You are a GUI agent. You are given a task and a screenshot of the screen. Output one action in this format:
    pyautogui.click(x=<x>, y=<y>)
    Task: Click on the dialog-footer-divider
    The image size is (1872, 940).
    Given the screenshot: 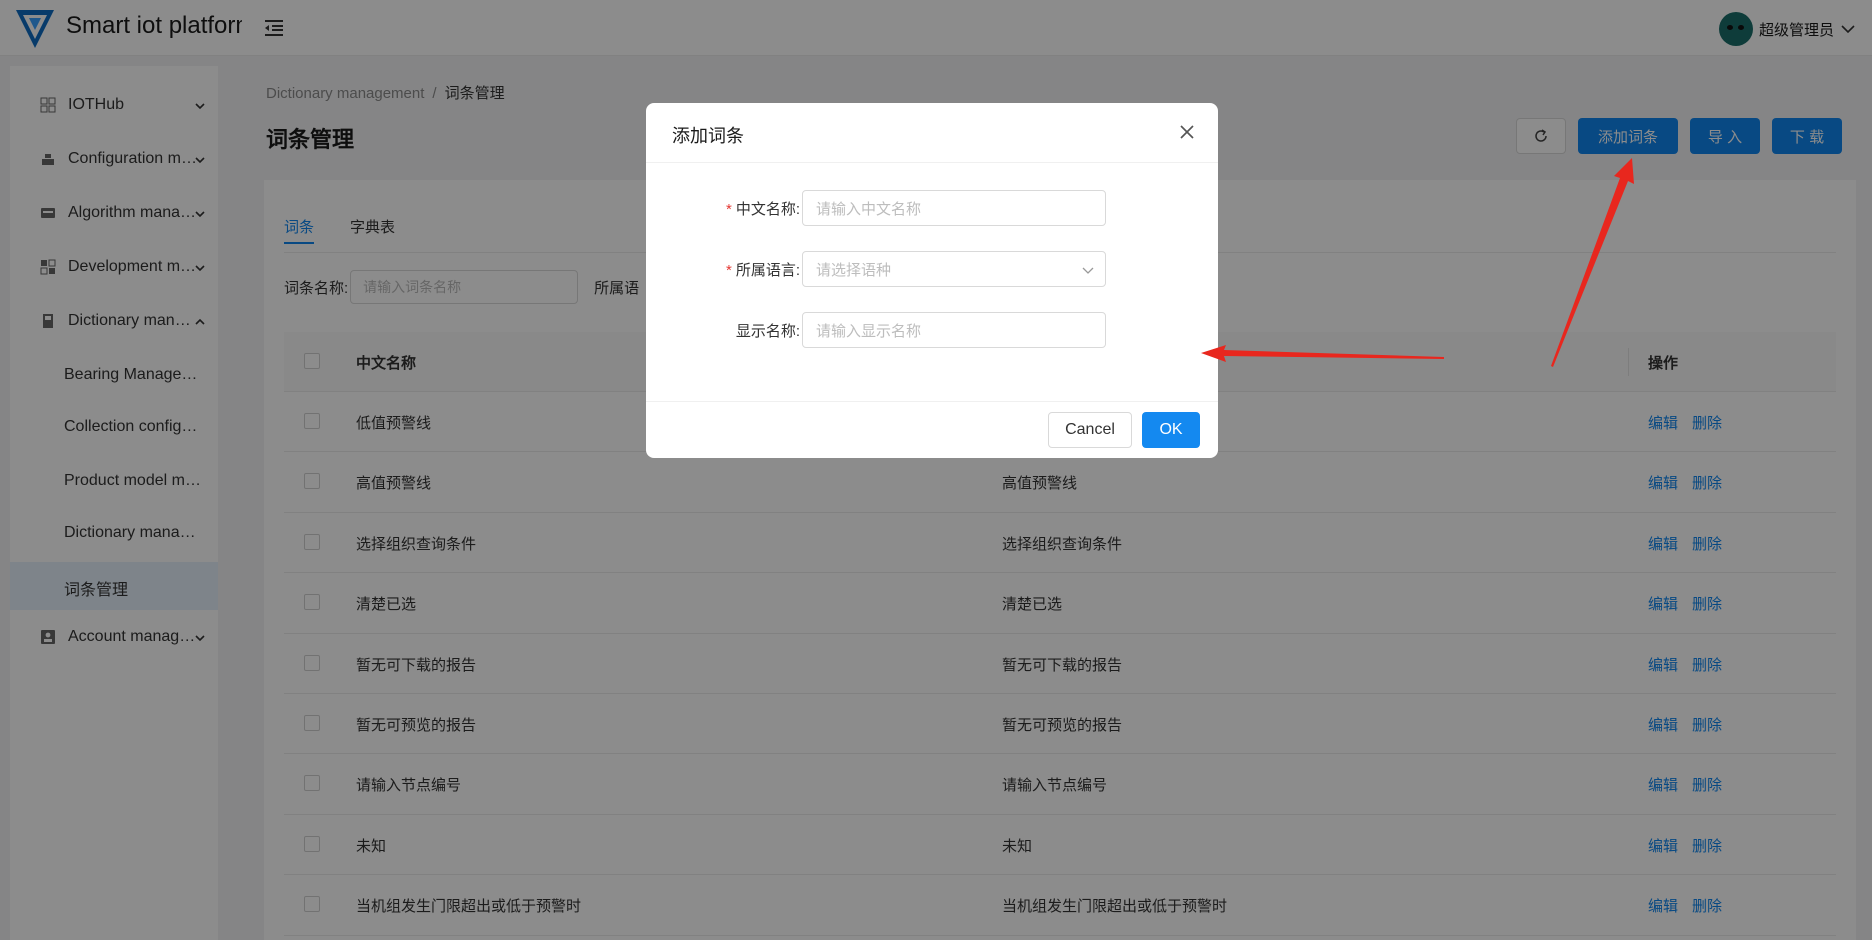 What is the action you would take?
    pyautogui.click(x=932, y=401)
    